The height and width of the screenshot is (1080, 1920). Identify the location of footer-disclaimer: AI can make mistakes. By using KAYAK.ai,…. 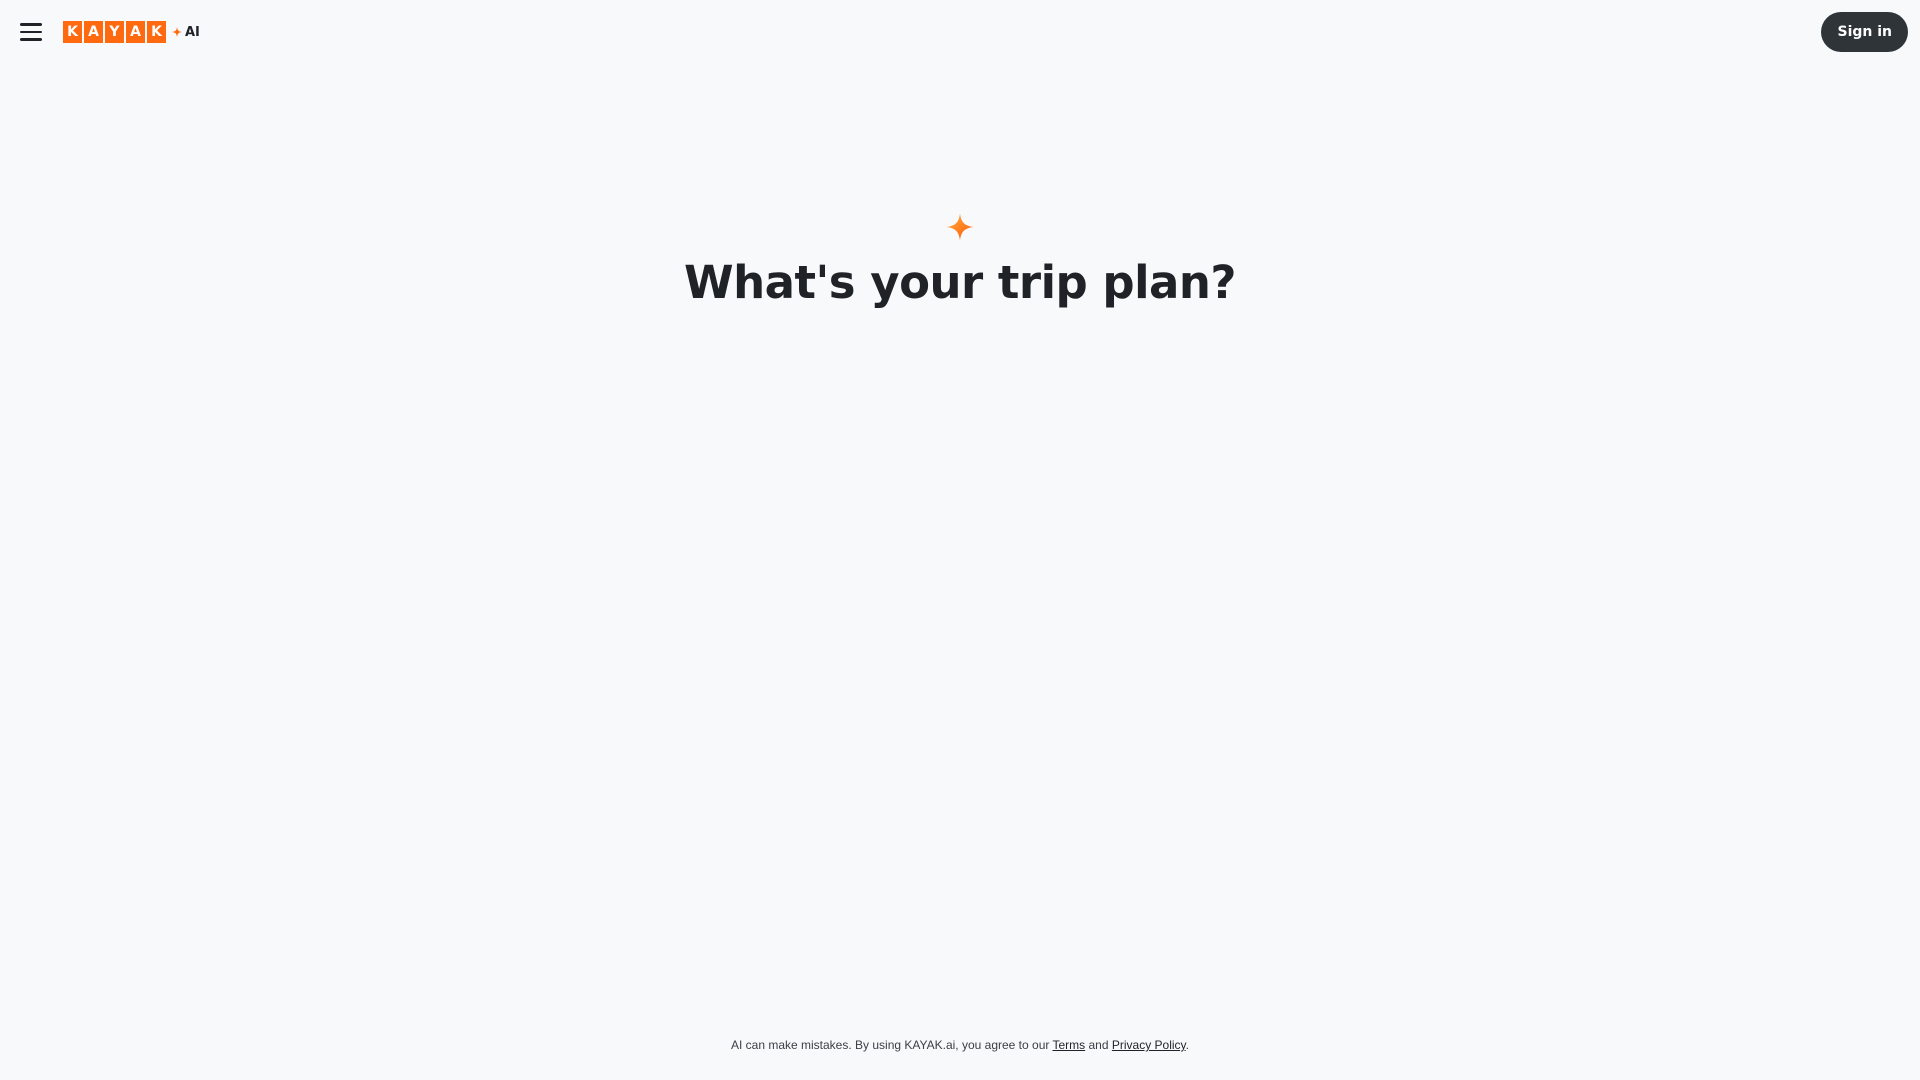
(960, 1045).